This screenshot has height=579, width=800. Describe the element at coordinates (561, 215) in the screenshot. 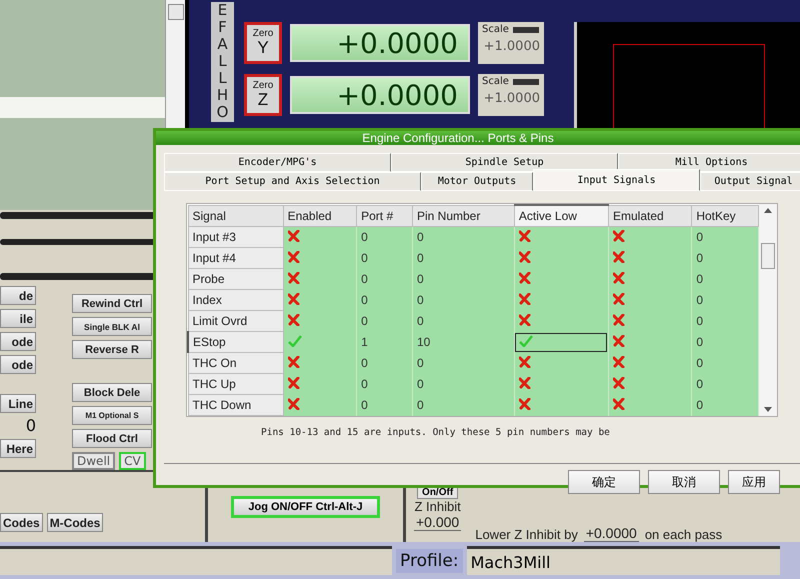

I see `column-header: Active Low` at that location.